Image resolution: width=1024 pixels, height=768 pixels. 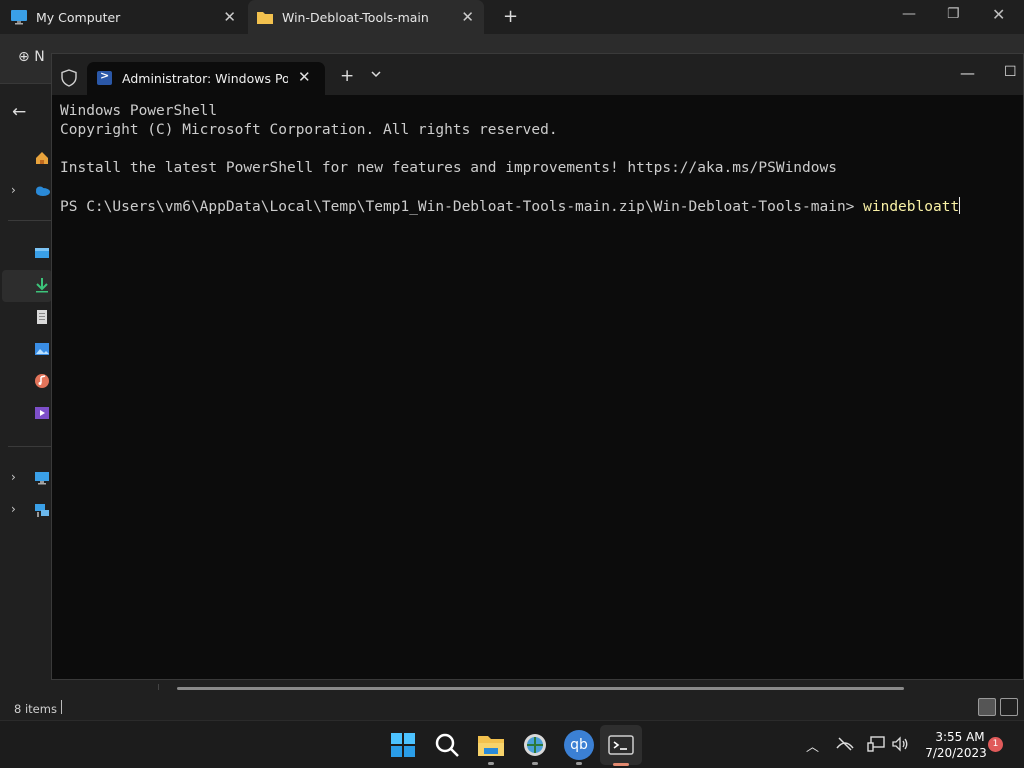 What do you see at coordinates (376, 74) in the screenshot?
I see `chevron-down-icon` at bounding box center [376, 74].